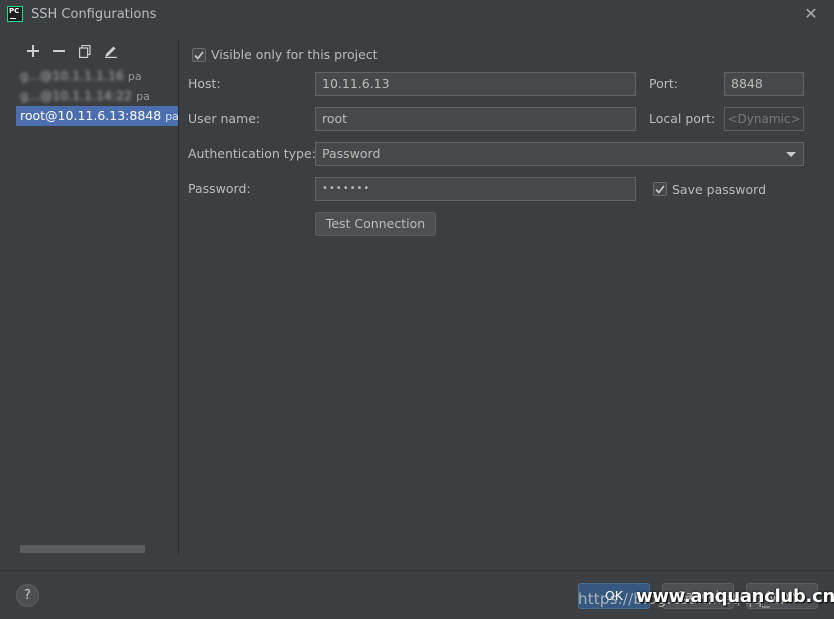 Image resolution: width=834 pixels, height=619 pixels. Describe the element at coordinates (719, 189) in the screenshot. I see `save-password-label: Save password` at that location.